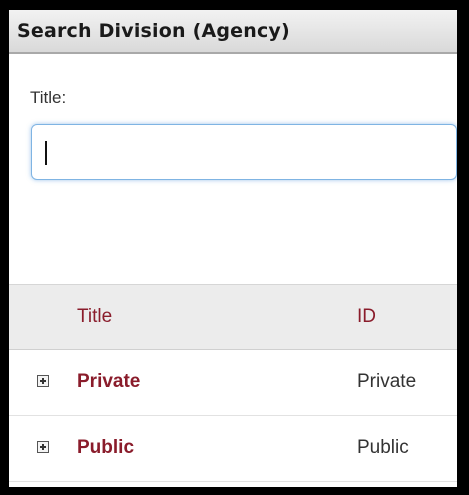  What do you see at coordinates (387, 381) in the screenshot?
I see `row-id-cell: Private` at bounding box center [387, 381].